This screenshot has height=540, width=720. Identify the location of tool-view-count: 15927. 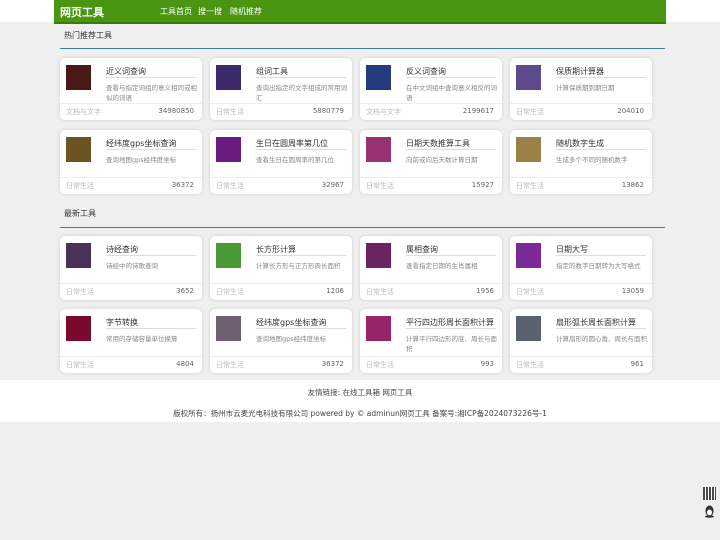
(482, 185).